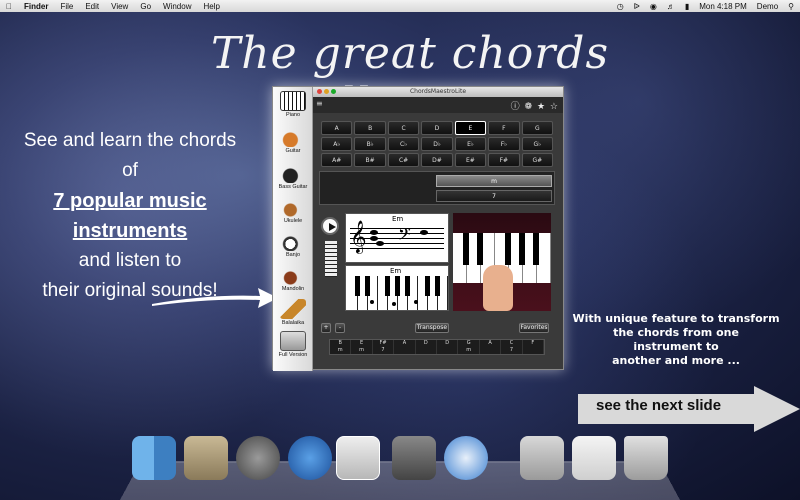  I want to click on key-button: B♭, so click(370, 144).